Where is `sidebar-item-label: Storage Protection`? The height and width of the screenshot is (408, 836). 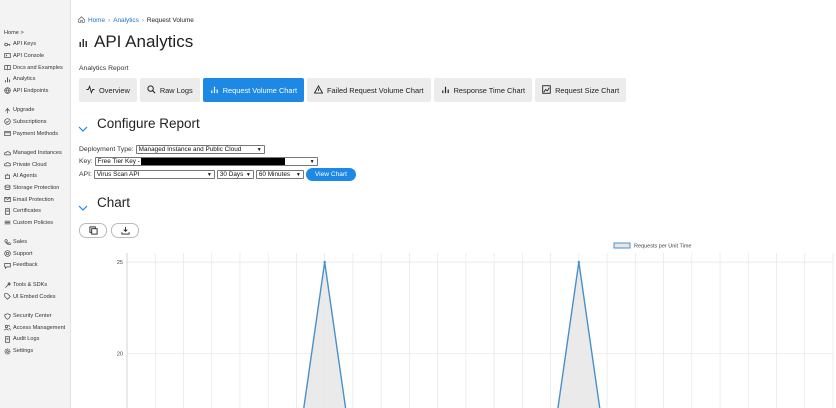
sidebar-item-label: Storage Protection is located at coordinates (36, 187).